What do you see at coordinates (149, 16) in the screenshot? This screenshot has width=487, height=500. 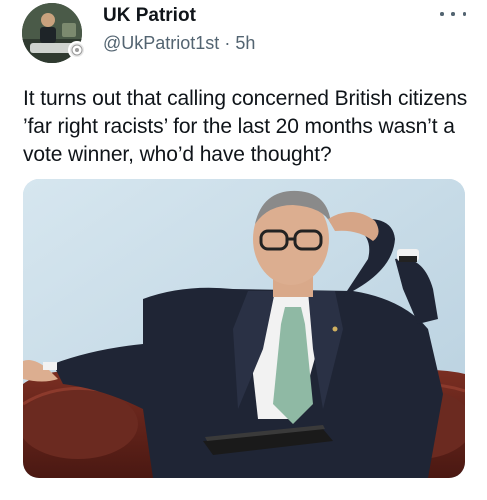 I see `author-name: UK Patriot` at bounding box center [149, 16].